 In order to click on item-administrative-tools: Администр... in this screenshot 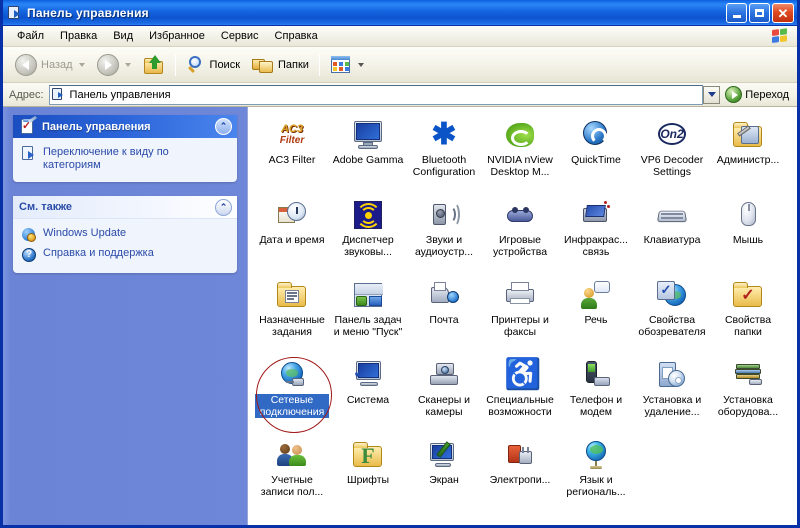, I will do `click(748, 157)`.